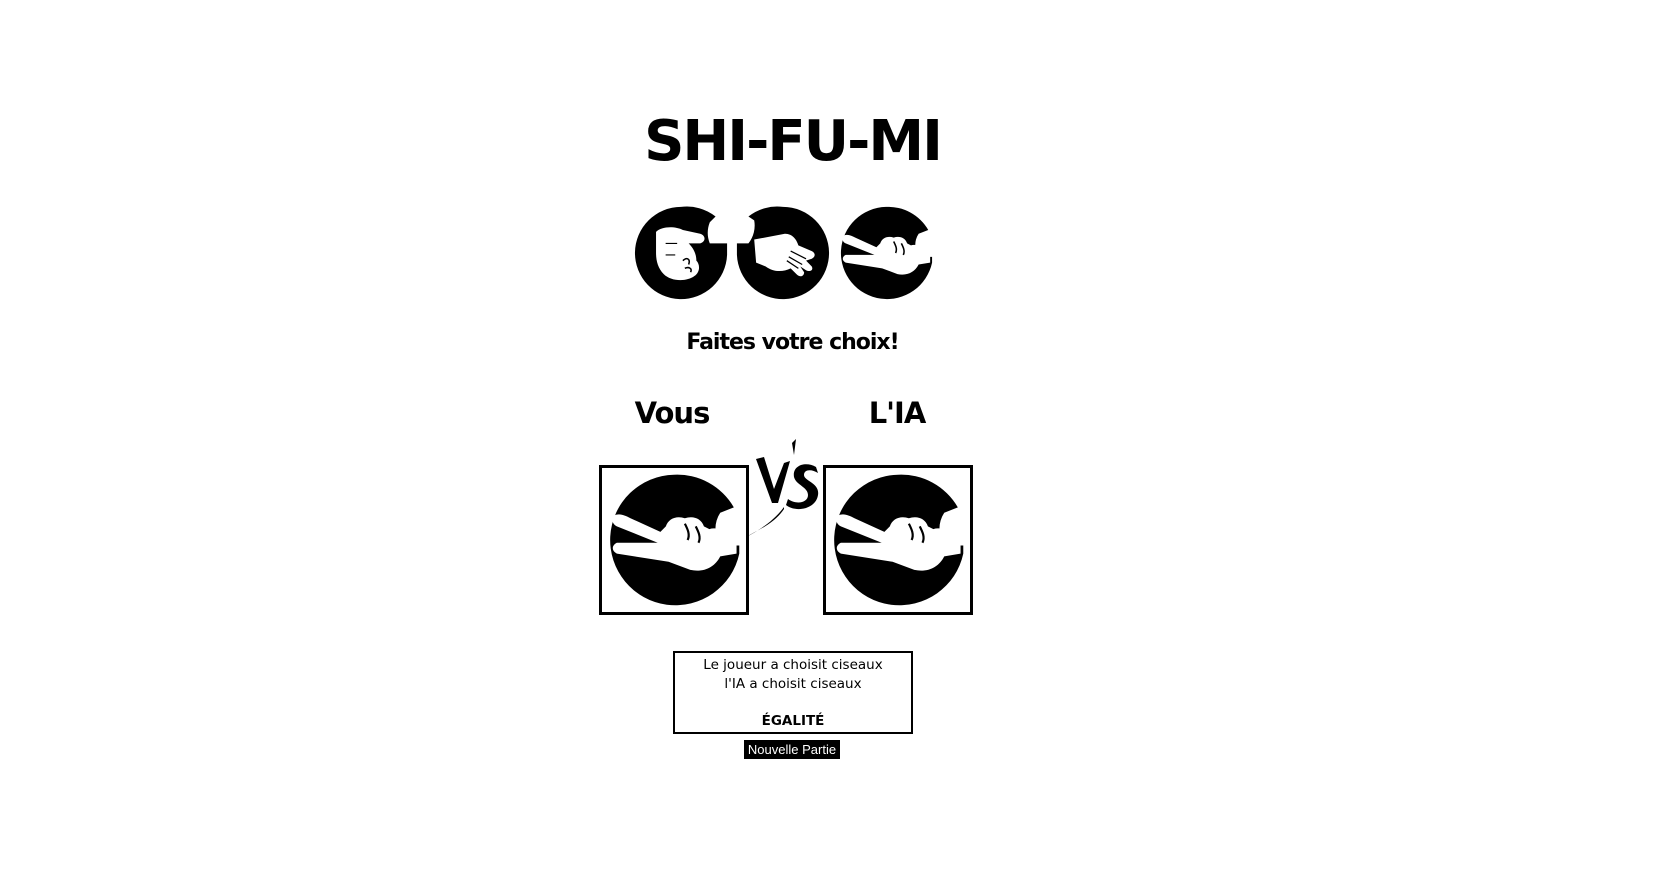 The image size is (1655, 887). I want to click on scissors-choice-button, so click(886, 253).